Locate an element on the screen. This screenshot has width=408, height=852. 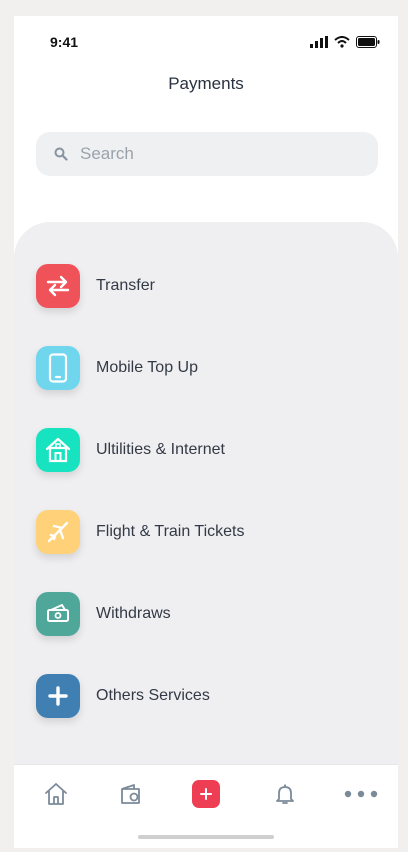
status-bar: 9:41 is located at coordinates (206, 44).